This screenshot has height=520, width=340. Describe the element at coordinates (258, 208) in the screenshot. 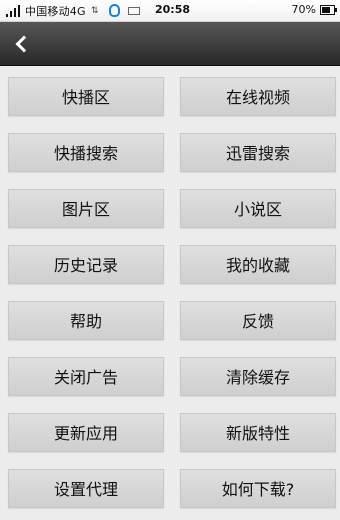

I see `novel-area-button: 小说区` at that location.